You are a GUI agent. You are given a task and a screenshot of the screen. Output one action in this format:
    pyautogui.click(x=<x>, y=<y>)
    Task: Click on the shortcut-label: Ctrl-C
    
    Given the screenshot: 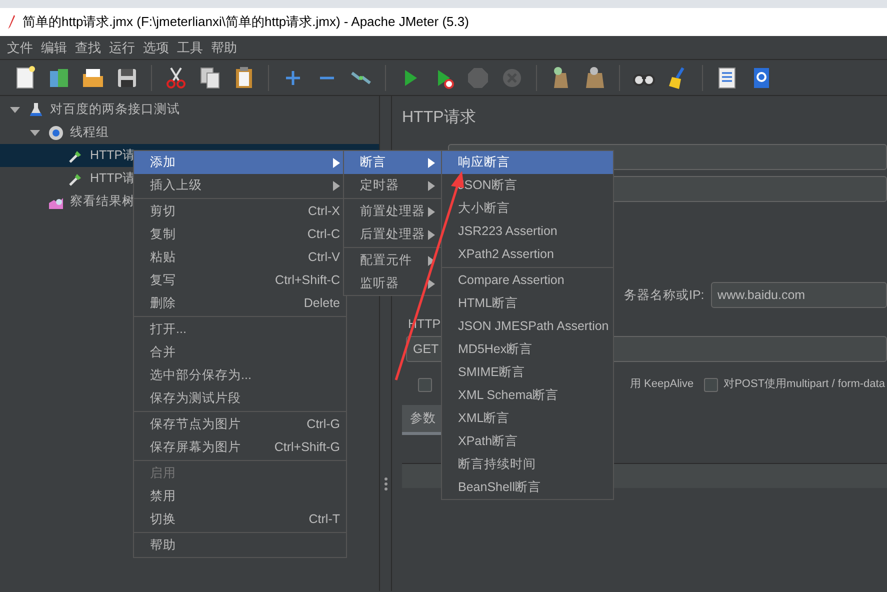 What is the action you would take?
    pyautogui.click(x=323, y=235)
    